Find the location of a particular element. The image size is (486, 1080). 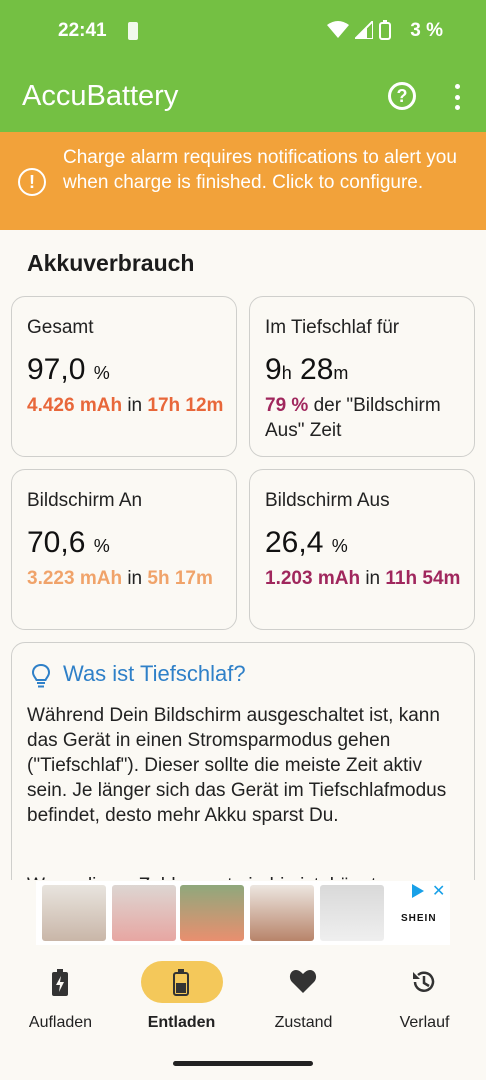

card-value: 26,4 % is located at coordinates (306, 542).